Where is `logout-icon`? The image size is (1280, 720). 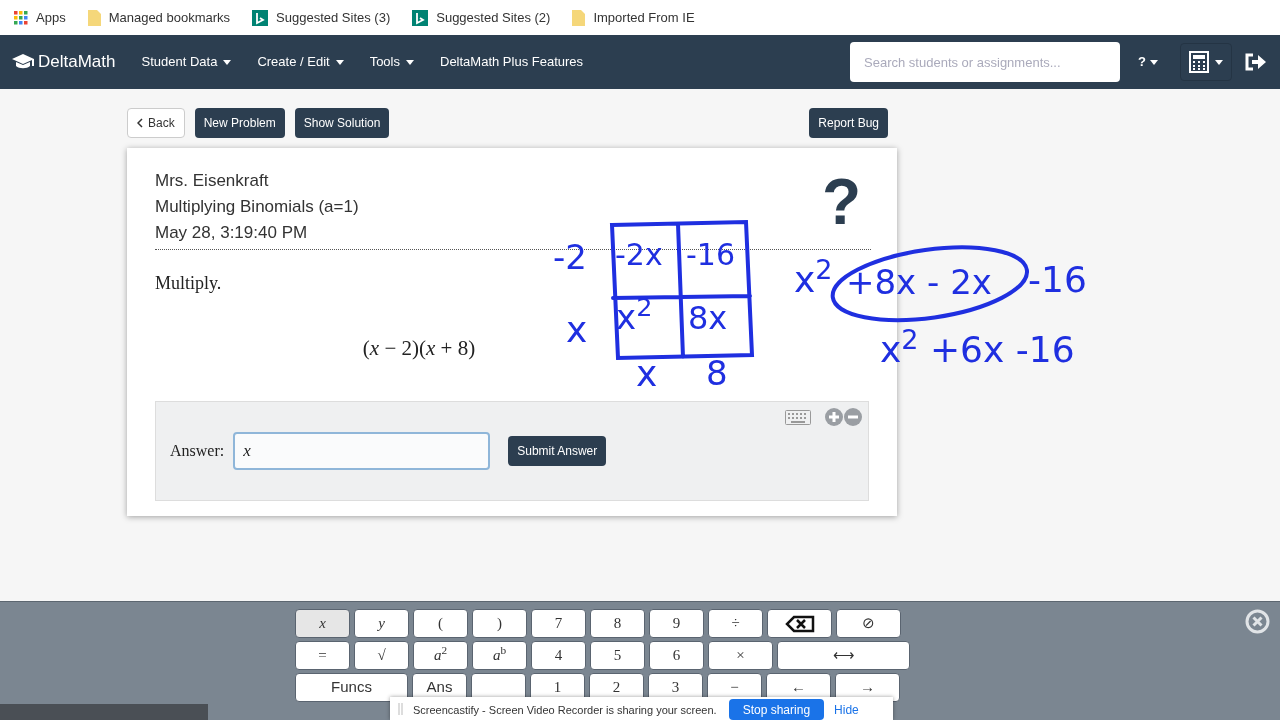 logout-icon is located at coordinates (1255, 62).